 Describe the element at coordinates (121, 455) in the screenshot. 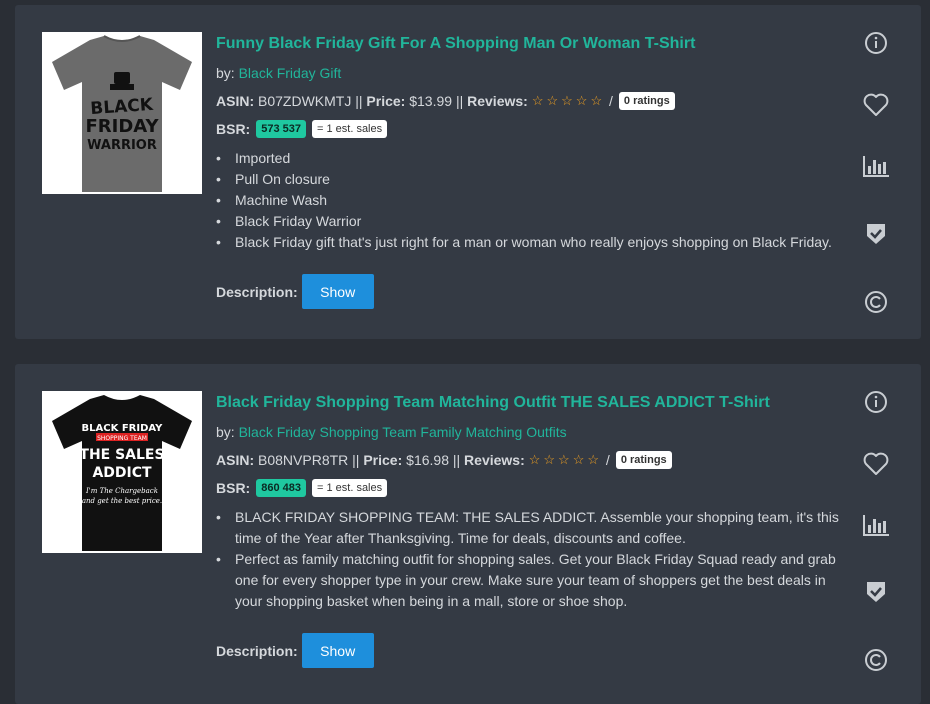

I see `svg-text: THE SALES` at that location.